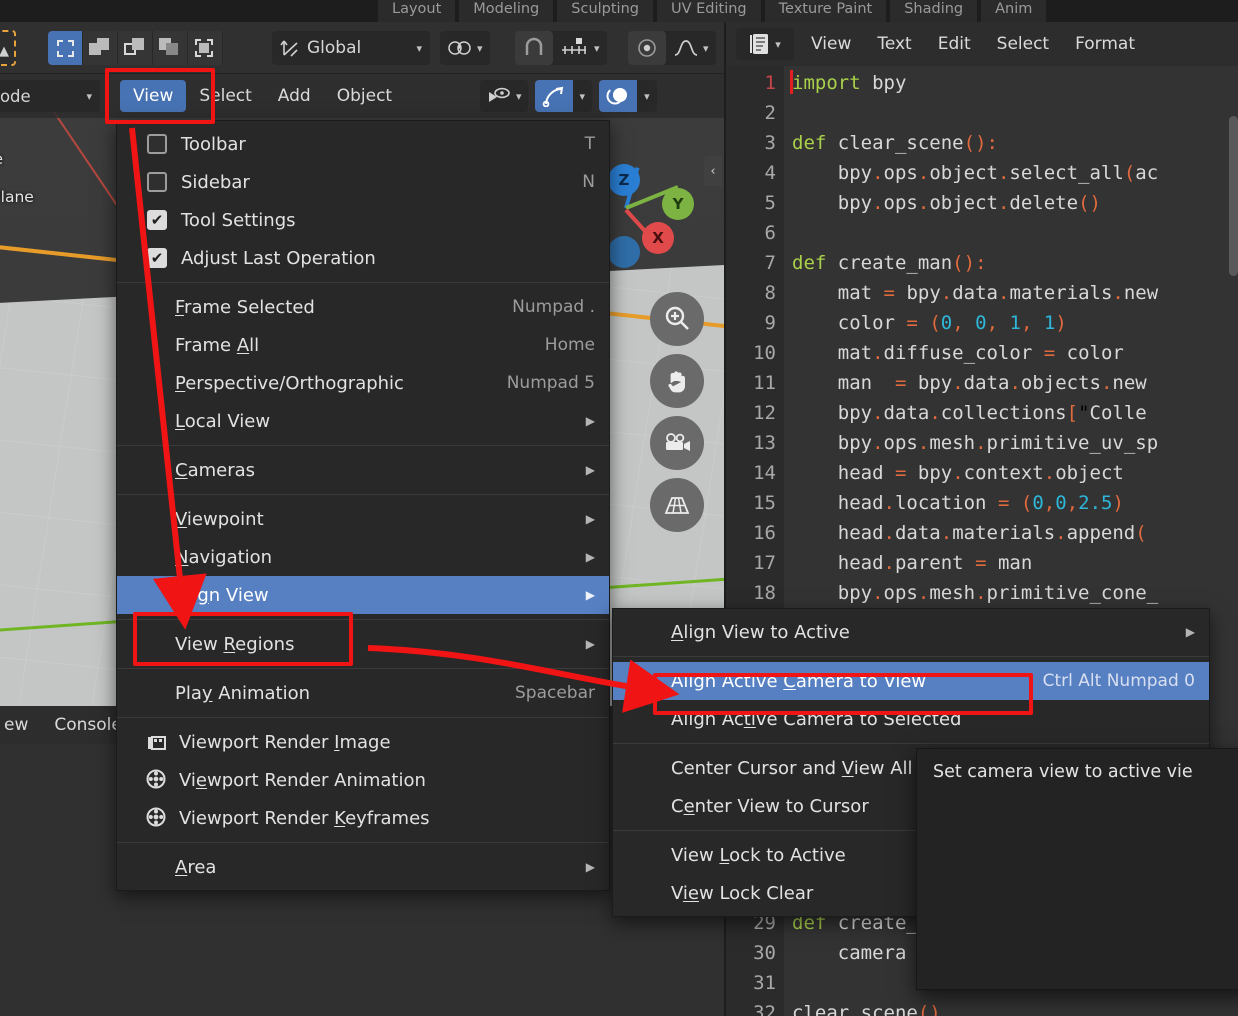  I want to click on menu-item-viewport-render-keyframes: Viewport Render Keyframes, so click(363, 818).